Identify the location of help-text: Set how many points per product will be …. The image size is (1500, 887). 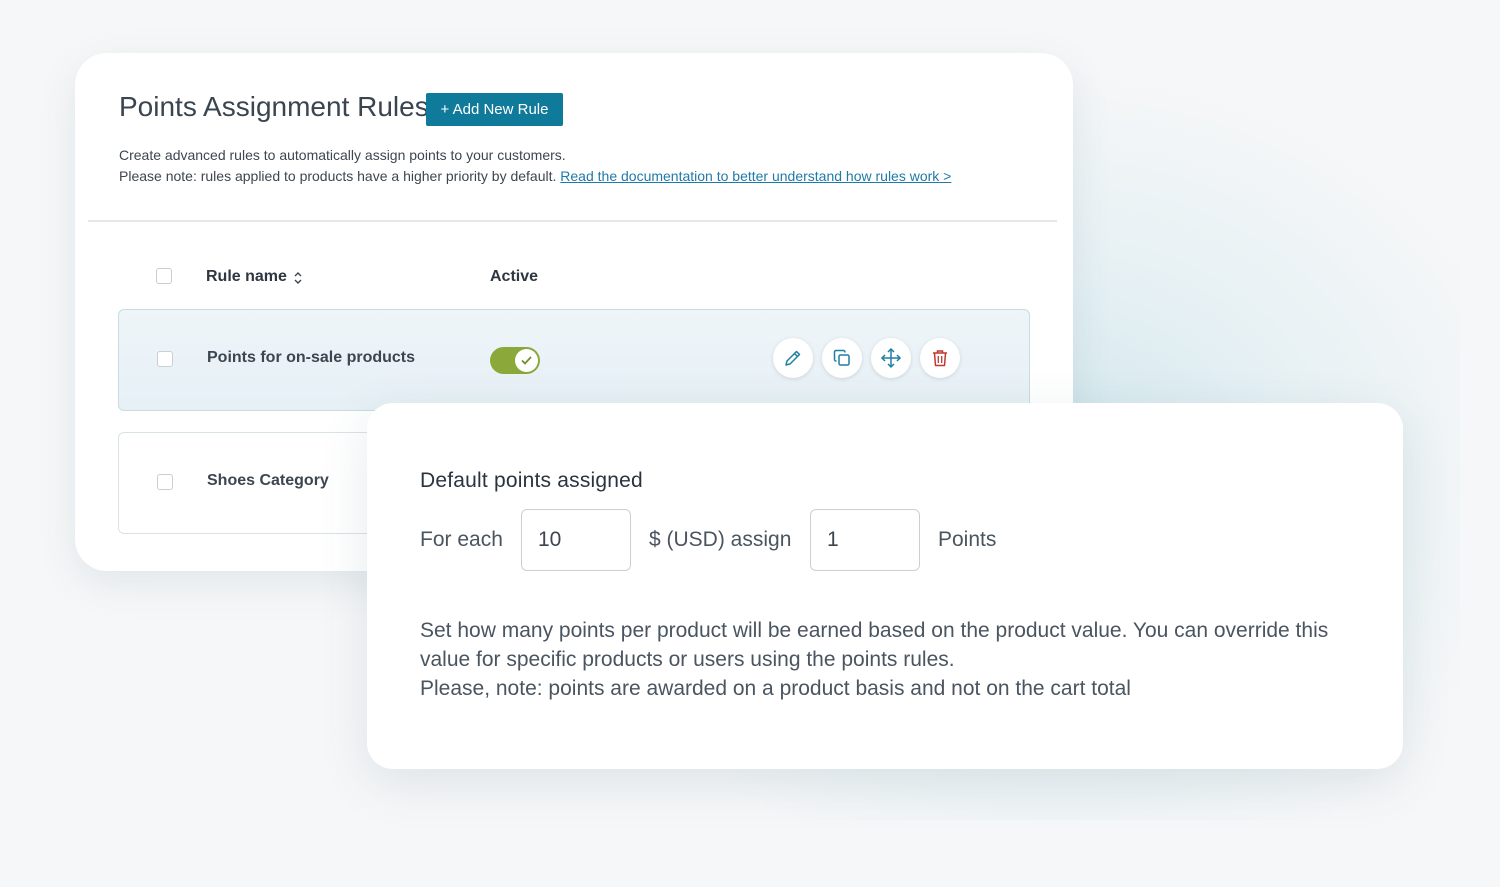
(900, 659).